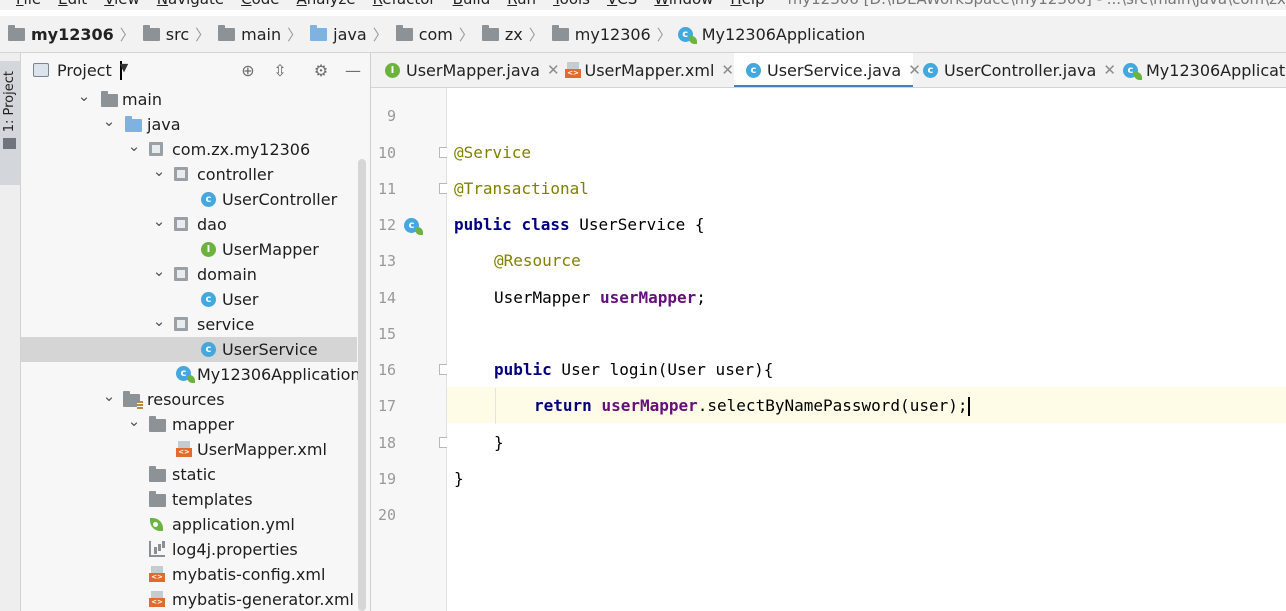 This screenshot has height=611, width=1286. I want to click on menu-analyze: Analyze, so click(326, 4).